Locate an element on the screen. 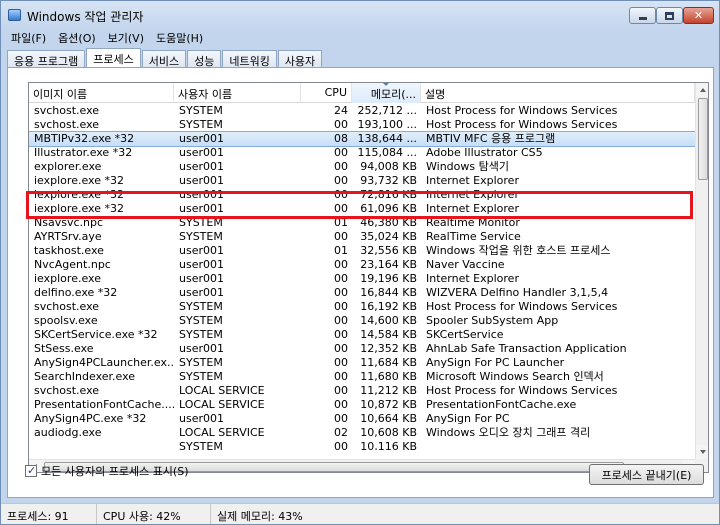 The image size is (720, 525). row-description: Internet Explorer is located at coordinates (472, 208).